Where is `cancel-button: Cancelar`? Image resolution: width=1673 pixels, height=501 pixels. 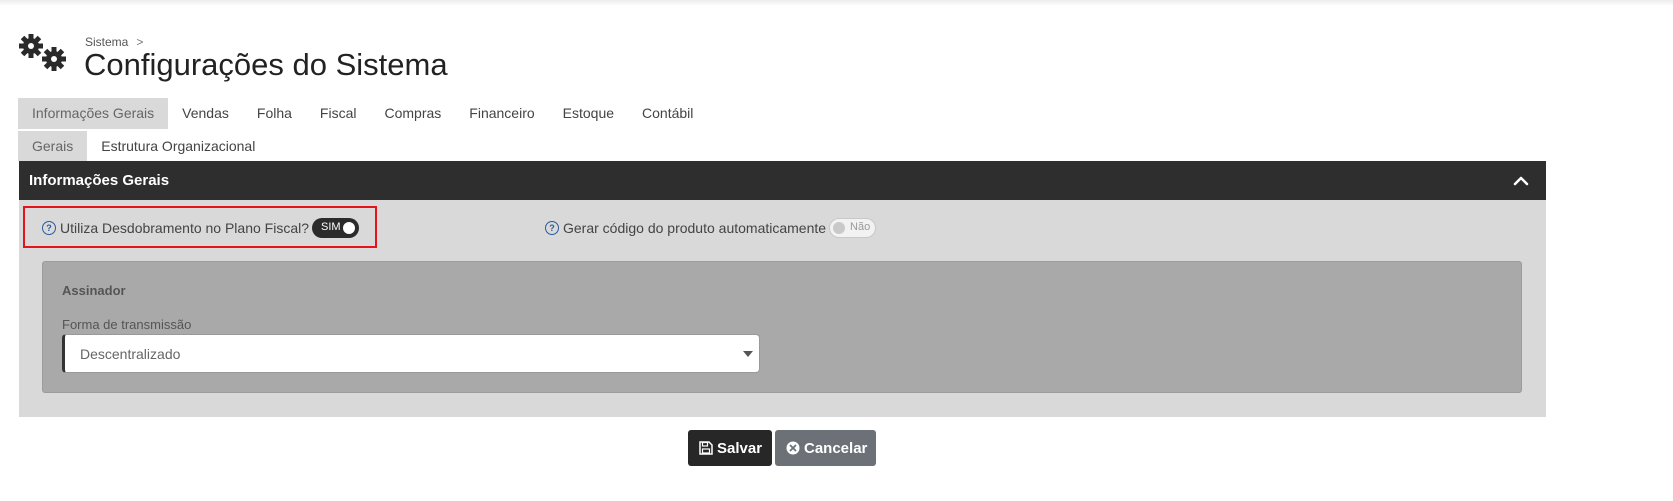 cancel-button: Cancelar is located at coordinates (825, 448).